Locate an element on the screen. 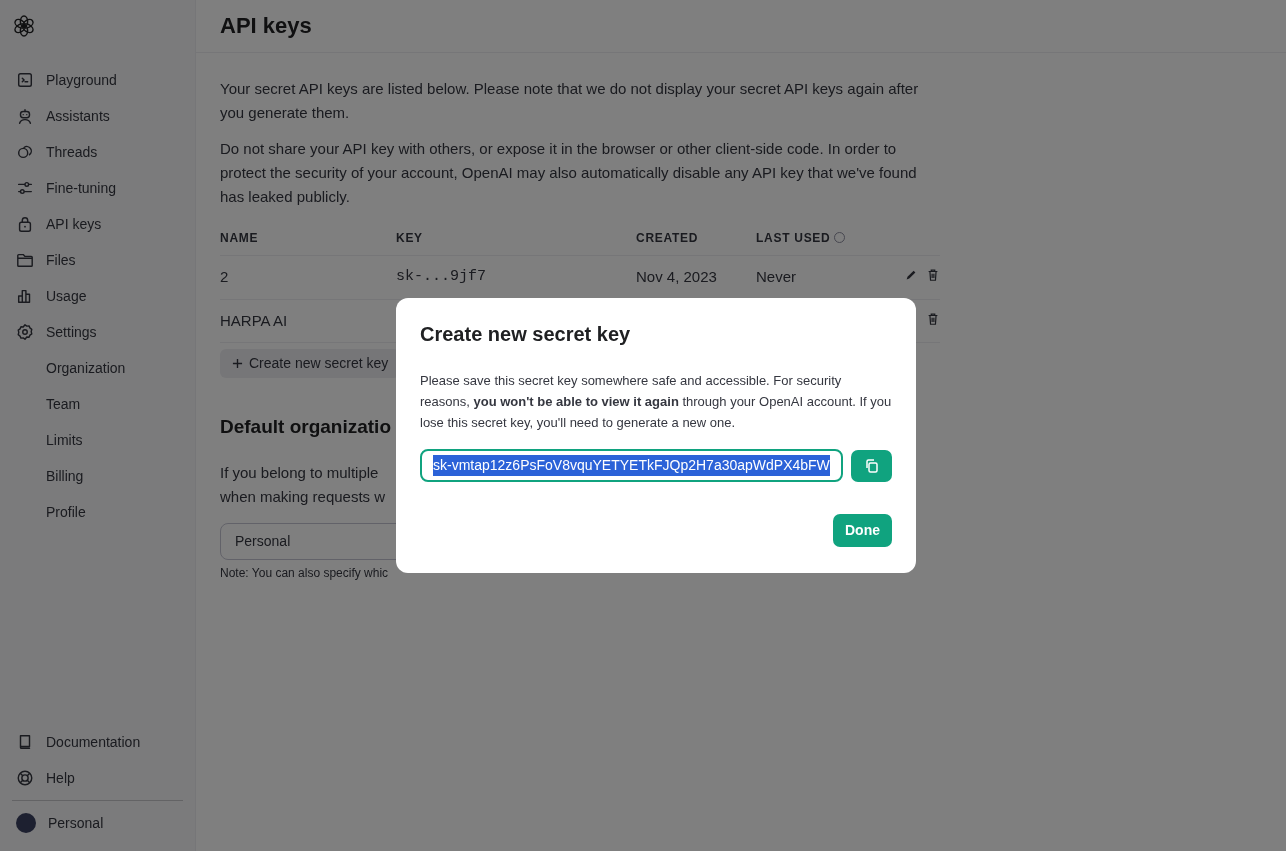 The image size is (1286, 851). modal-message: Please save this secret key somewhere safe and accessible. For security reasons, you won't be able to view it again through your OpenAI account. If you lose this secret key, you'll need to generate a new one. is located at coordinates (656, 402).